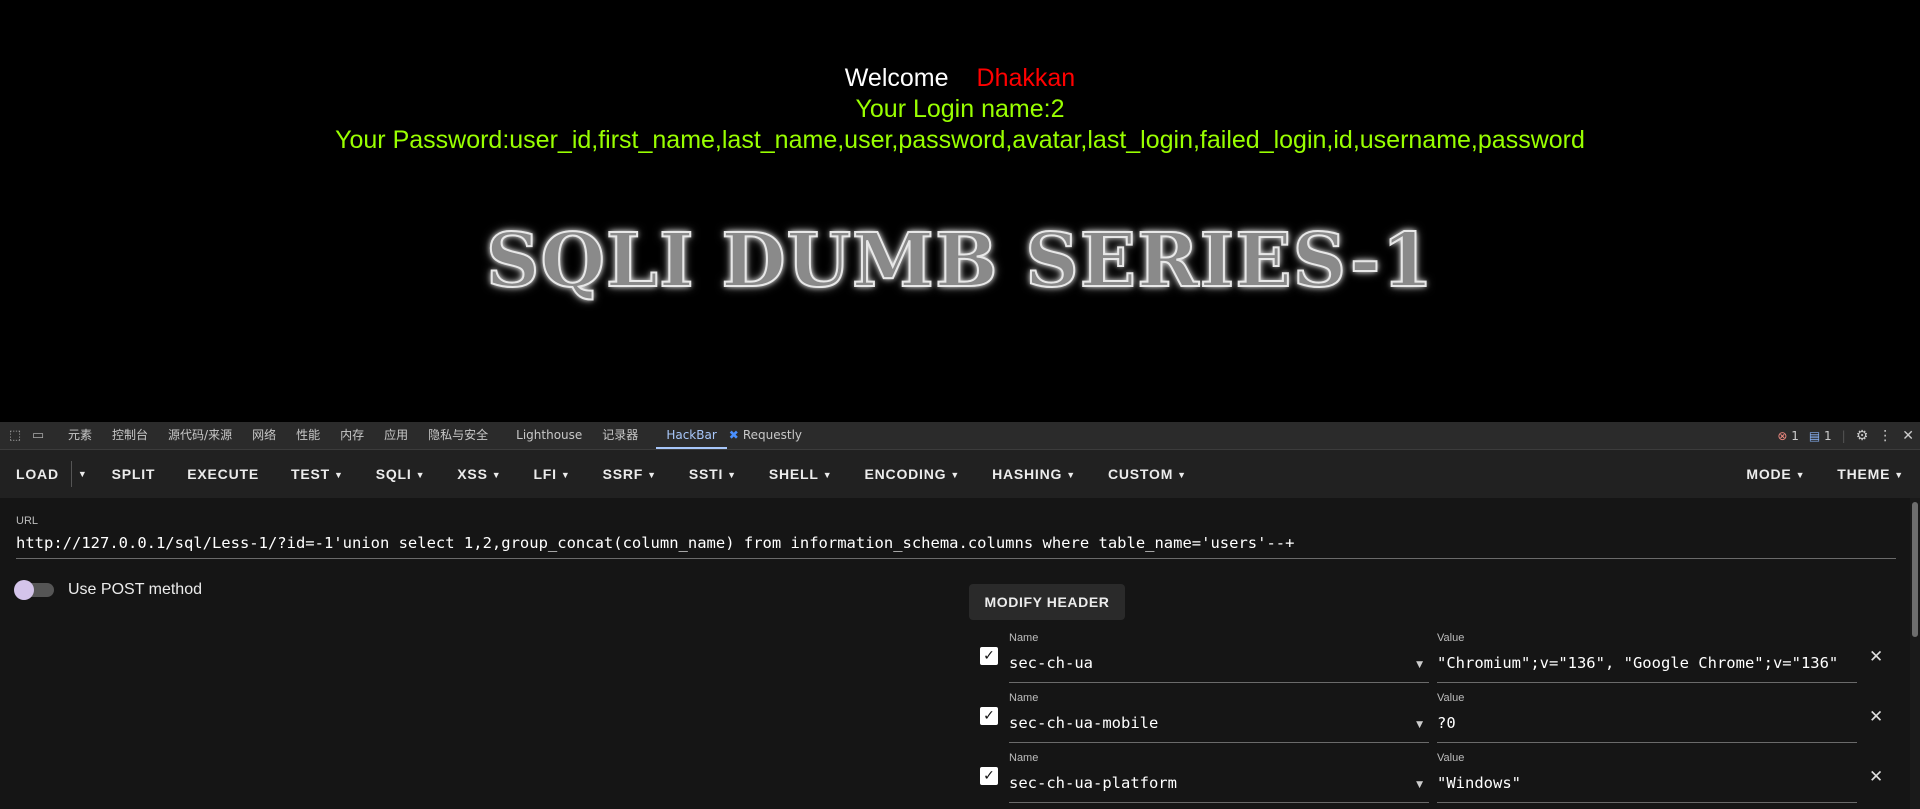  What do you see at coordinates (733, 435) in the screenshot?
I see `requestly-icon: ✖` at bounding box center [733, 435].